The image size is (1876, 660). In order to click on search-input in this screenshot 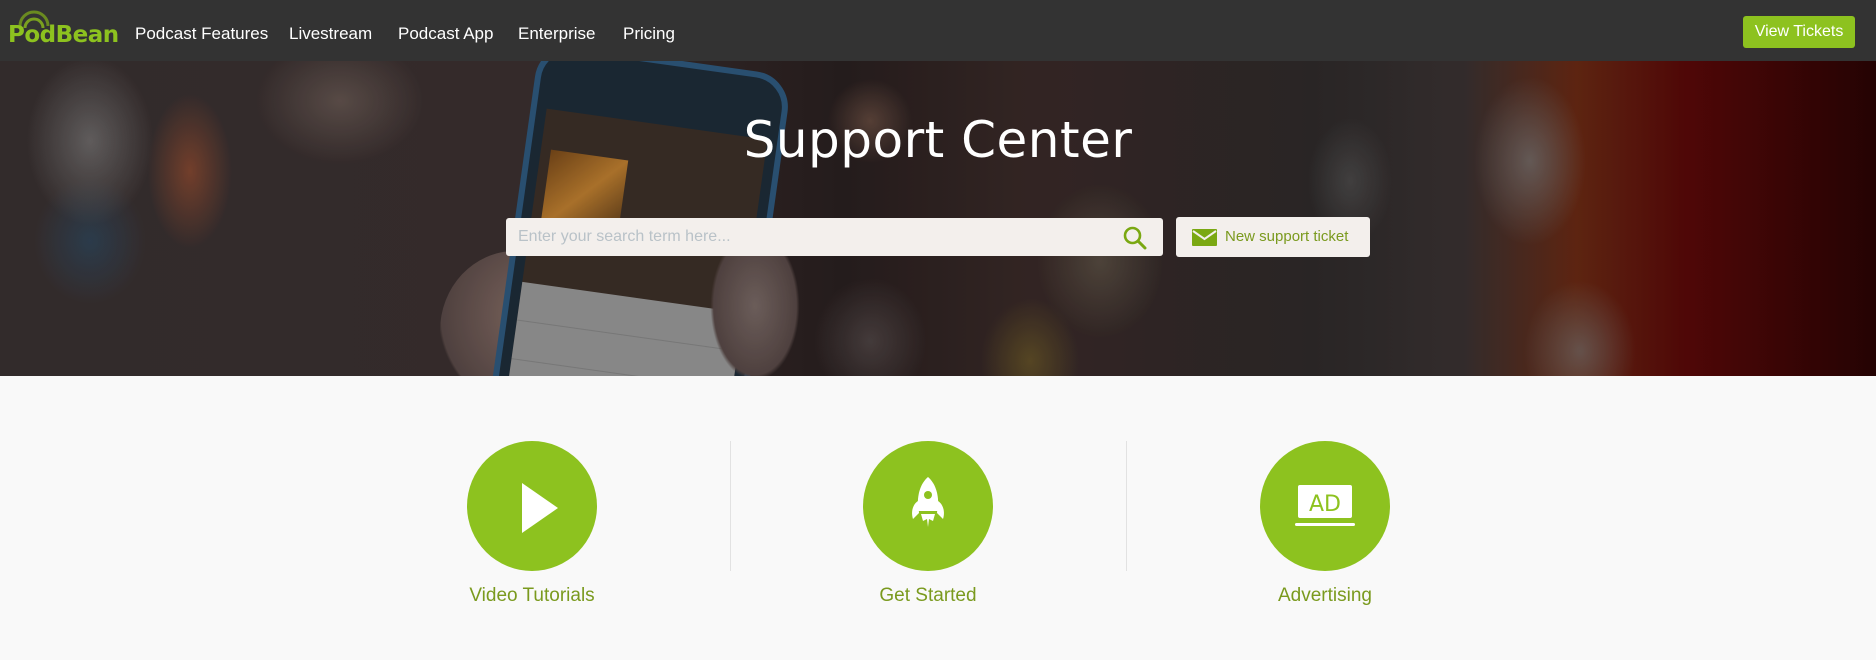, I will do `click(806, 237)`.